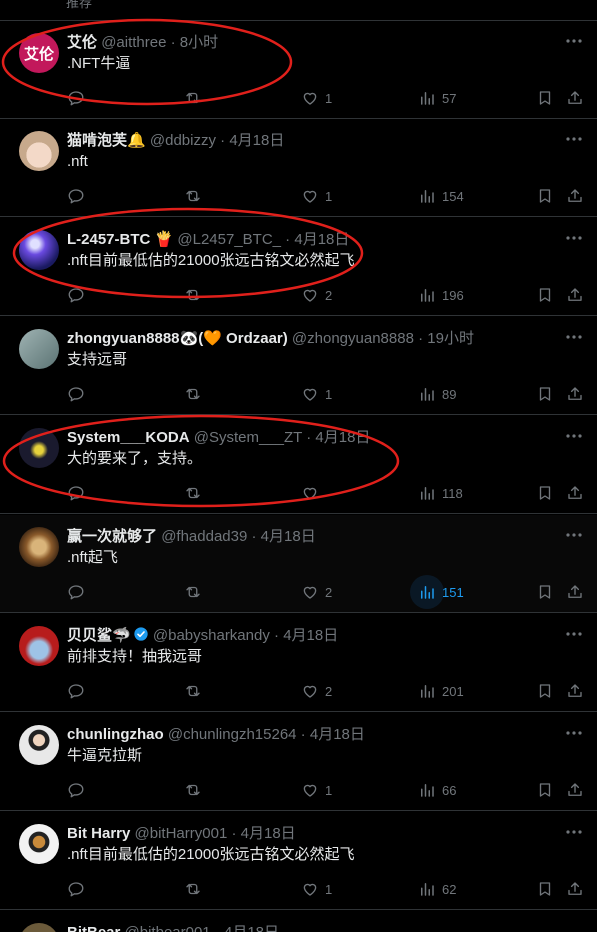  Describe the element at coordinates (232, 734) in the screenshot. I see `user-handle: @chunlingzh15264` at that location.